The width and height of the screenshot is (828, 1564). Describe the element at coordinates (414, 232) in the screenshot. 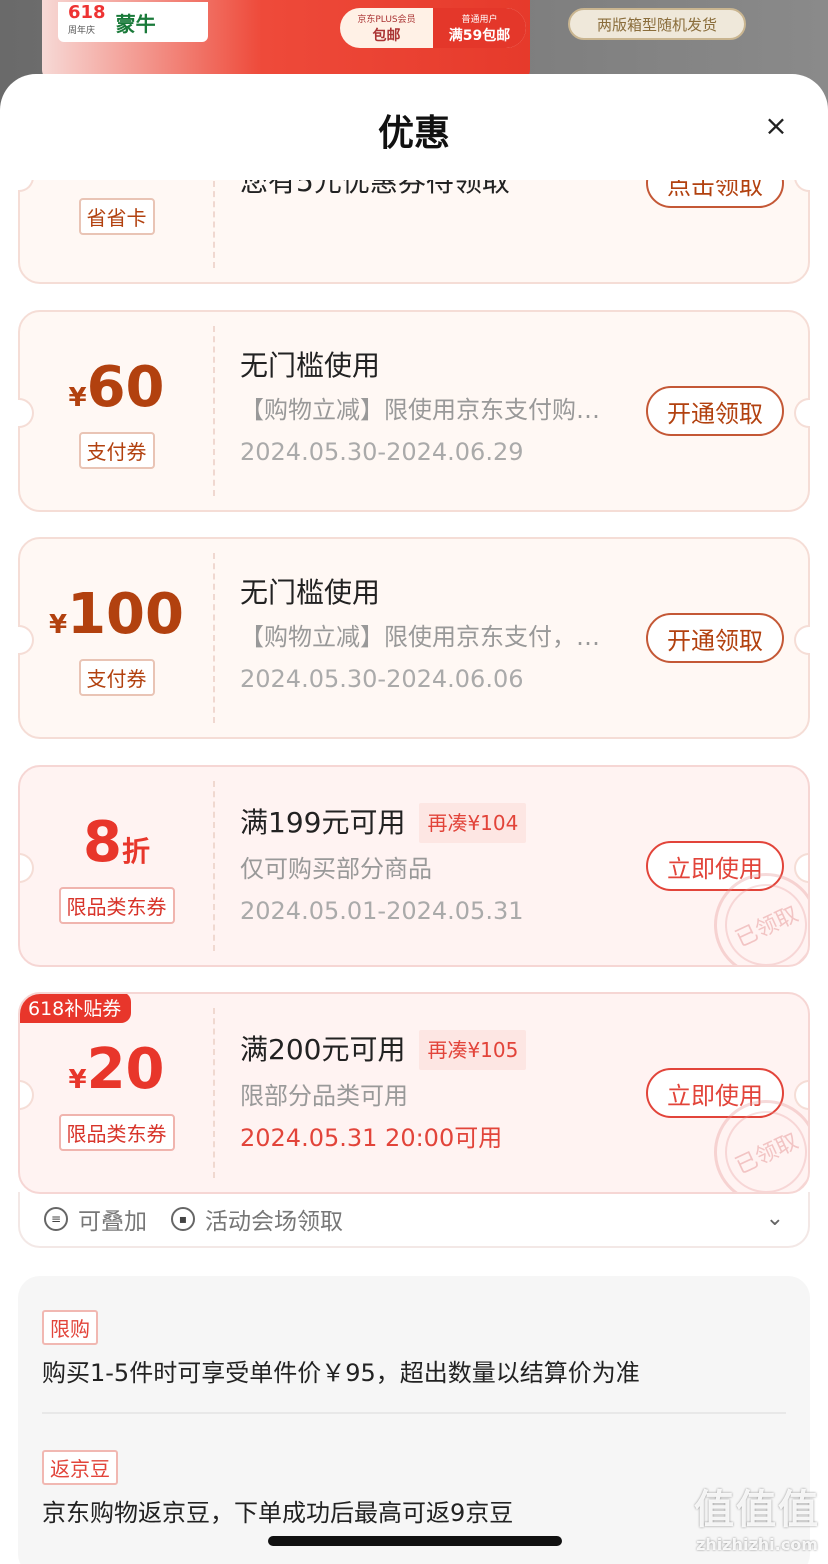

I see `coupon-card: 10 省省卡 您有5元优惠券待领取 点击领取` at that location.